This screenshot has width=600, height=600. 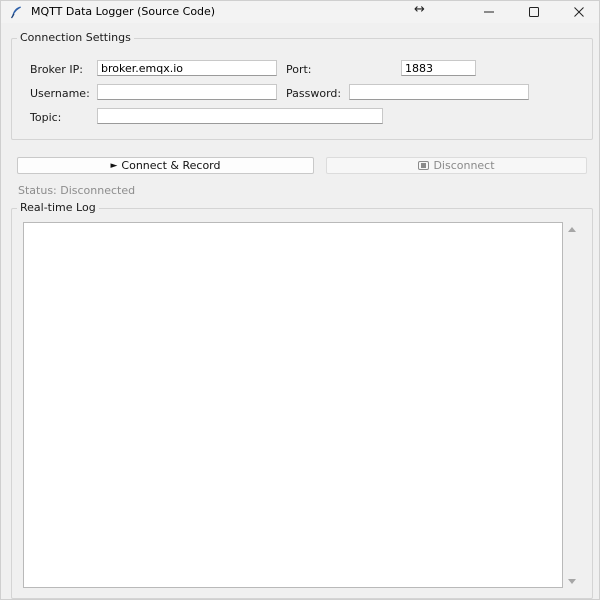 I want to click on minimize-icon, so click(x=489, y=12).